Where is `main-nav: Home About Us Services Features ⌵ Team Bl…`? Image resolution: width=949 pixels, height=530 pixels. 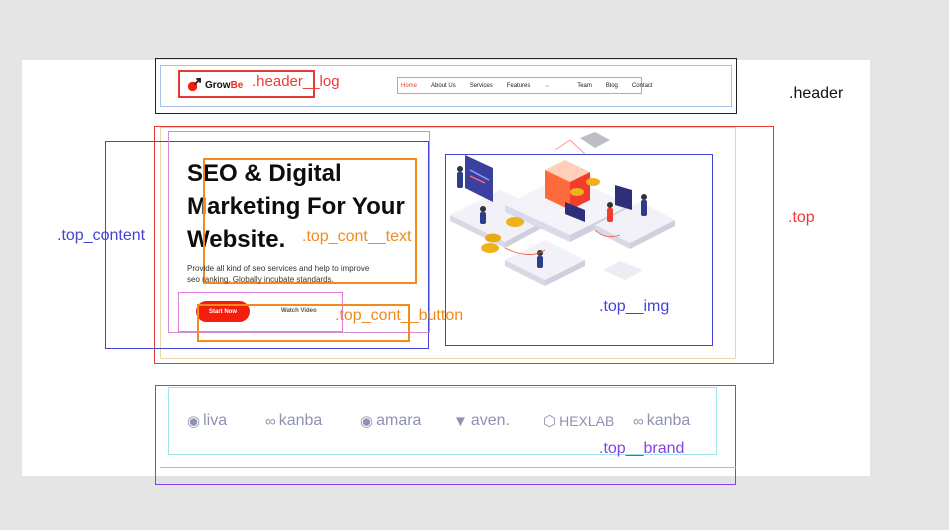
main-nav: Home About Us Services Features ⌵ Team Bl… is located at coordinates (534, 86).